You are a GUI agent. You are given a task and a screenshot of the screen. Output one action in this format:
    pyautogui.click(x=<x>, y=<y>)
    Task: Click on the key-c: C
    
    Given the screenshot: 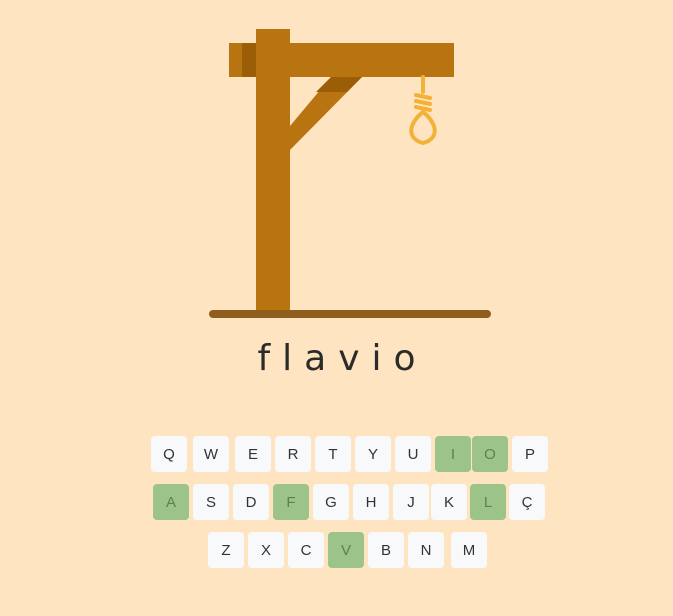 What is the action you would take?
    pyautogui.click(x=306, y=550)
    